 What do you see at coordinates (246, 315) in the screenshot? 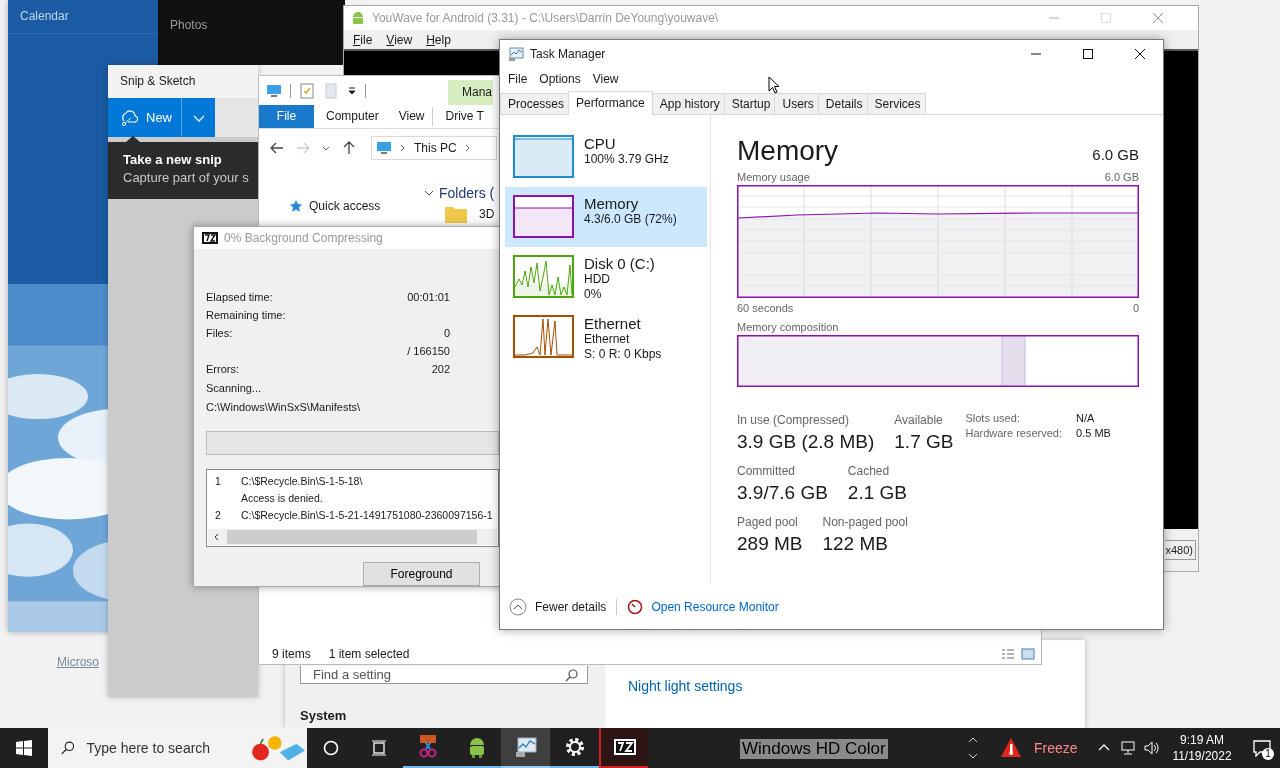
I see `field-label: Remaining time:` at bounding box center [246, 315].